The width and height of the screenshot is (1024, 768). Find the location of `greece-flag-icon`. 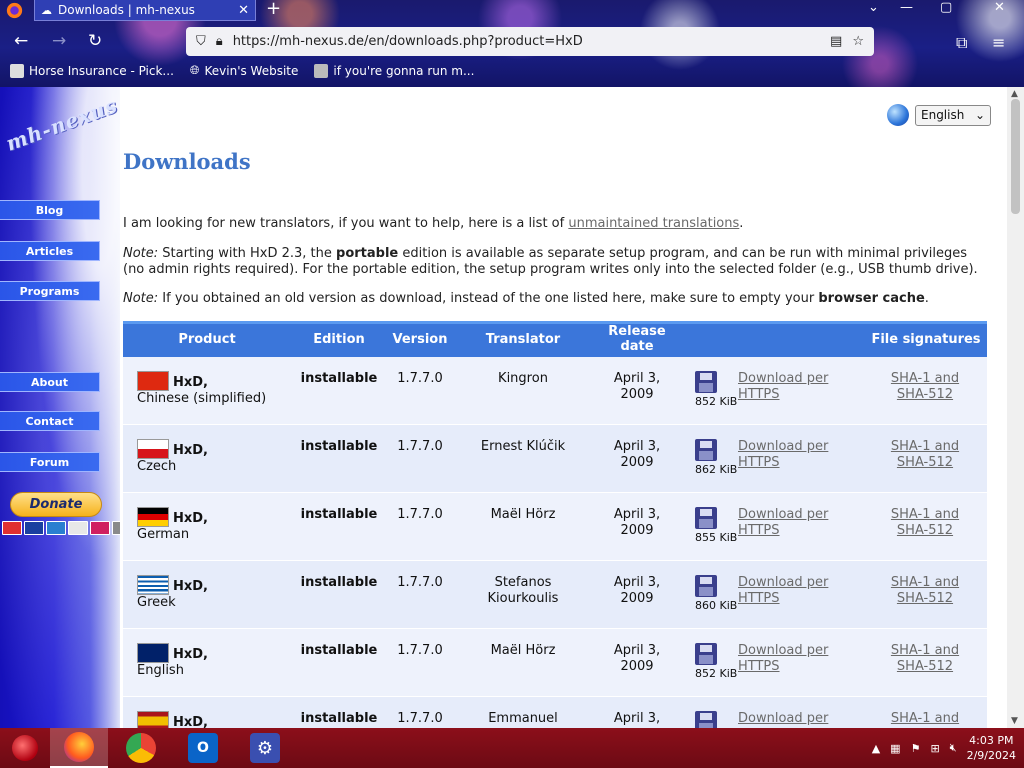

greece-flag-icon is located at coordinates (153, 585).